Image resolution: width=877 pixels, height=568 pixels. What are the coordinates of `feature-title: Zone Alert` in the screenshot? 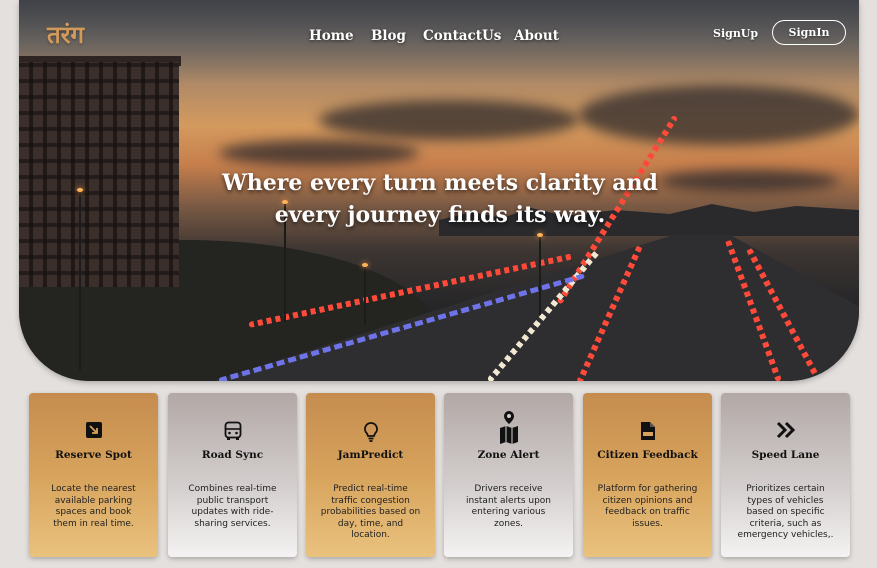 It's located at (508, 455).